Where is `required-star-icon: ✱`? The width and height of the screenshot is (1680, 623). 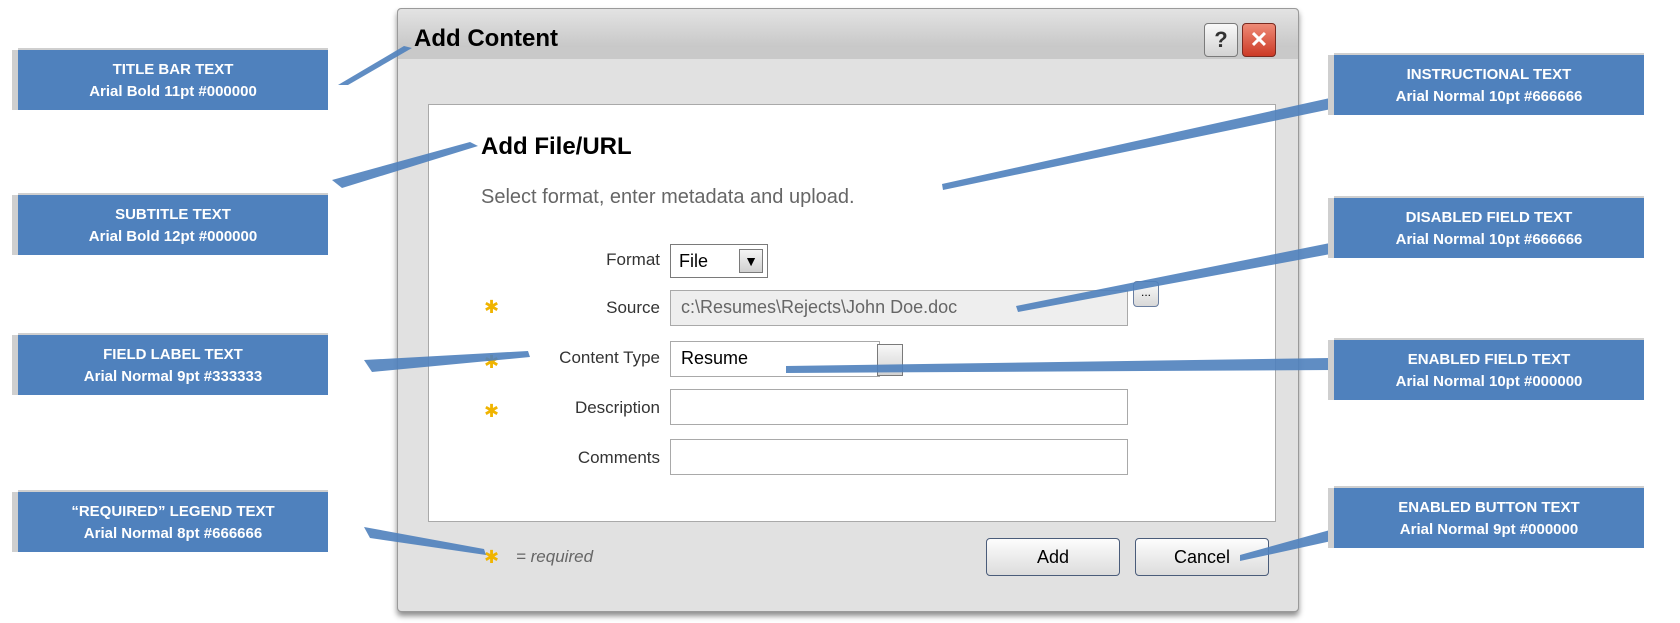 required-star-icon: ✱ is located at coordinates (492, 557).